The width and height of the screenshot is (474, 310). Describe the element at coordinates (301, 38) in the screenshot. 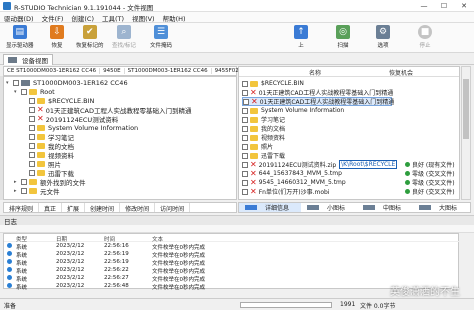

I see `up-button: ↑ 上` at that location.